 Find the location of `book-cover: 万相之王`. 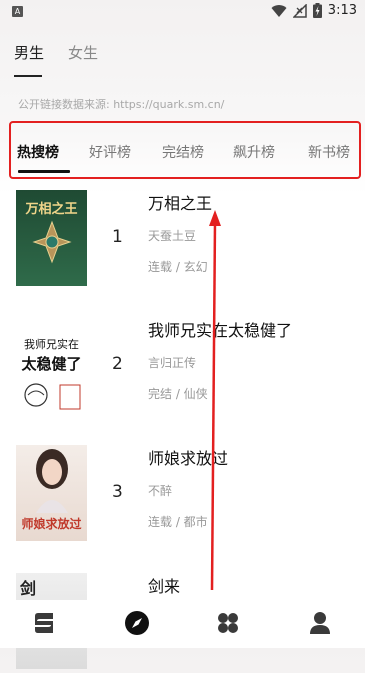

book-cover: 万相之王 is located at coordinates (51, 238).